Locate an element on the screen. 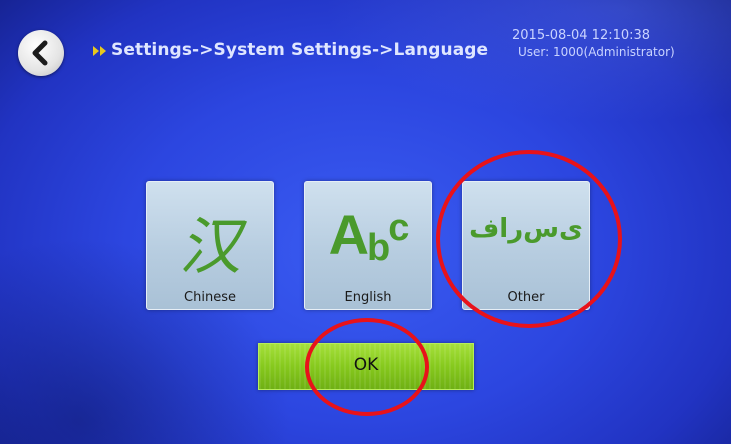 Image resolution: width=731 pixels, height=444 pixels. chinese-glyph-icon: 汉 is located at coordinates (209, 246).